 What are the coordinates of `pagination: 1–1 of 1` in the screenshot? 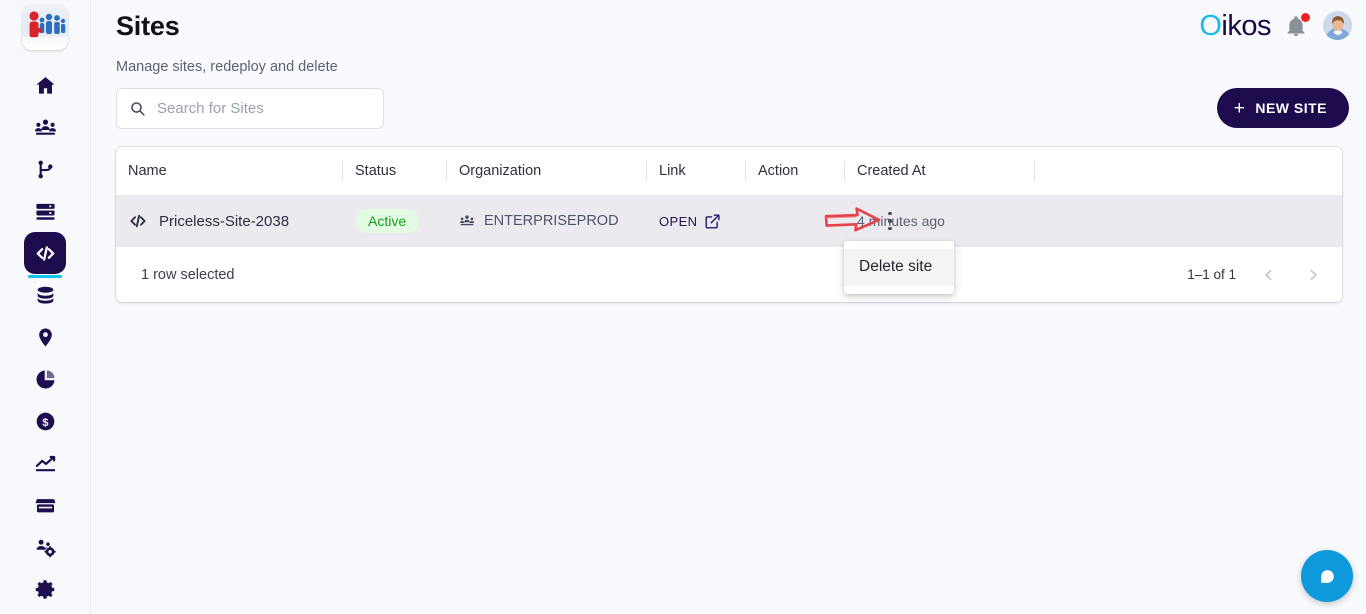 It's located at (1255, 275).